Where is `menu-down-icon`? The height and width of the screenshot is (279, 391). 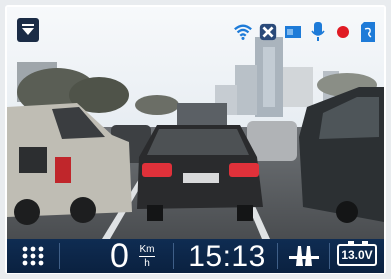
menu-down-icon is located at coordinates (28, 29).